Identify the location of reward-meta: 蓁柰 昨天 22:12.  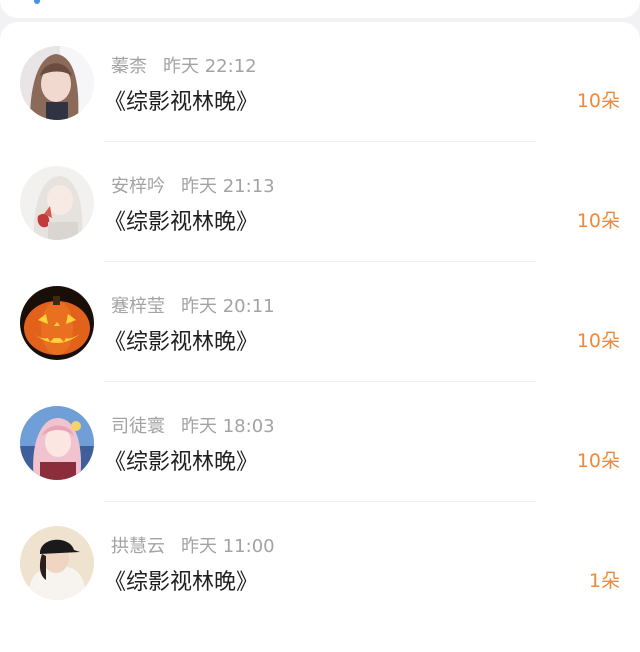
(184, 65).